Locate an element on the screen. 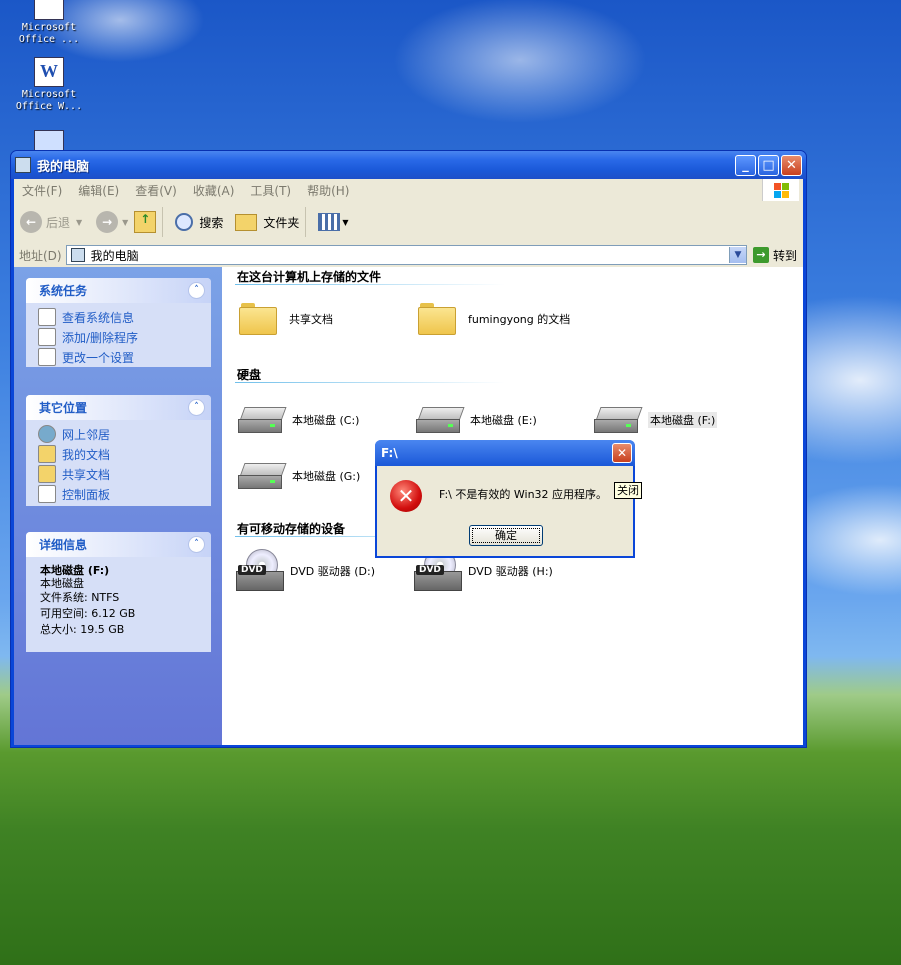 The width and height of the screenshot is (901, 965). other-places-header: 其它位置 ˄ is located at coordinates (118, 407).